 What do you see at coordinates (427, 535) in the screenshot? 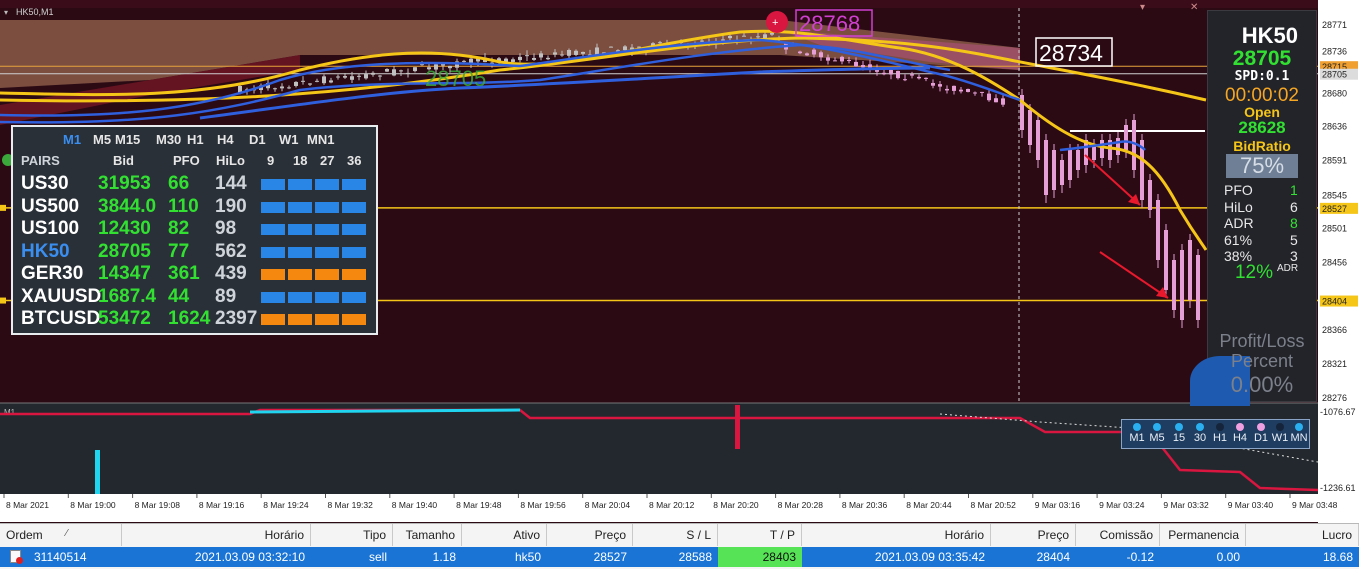
I see `column-header-3: Tamanho` at bounding box center [427, 535].